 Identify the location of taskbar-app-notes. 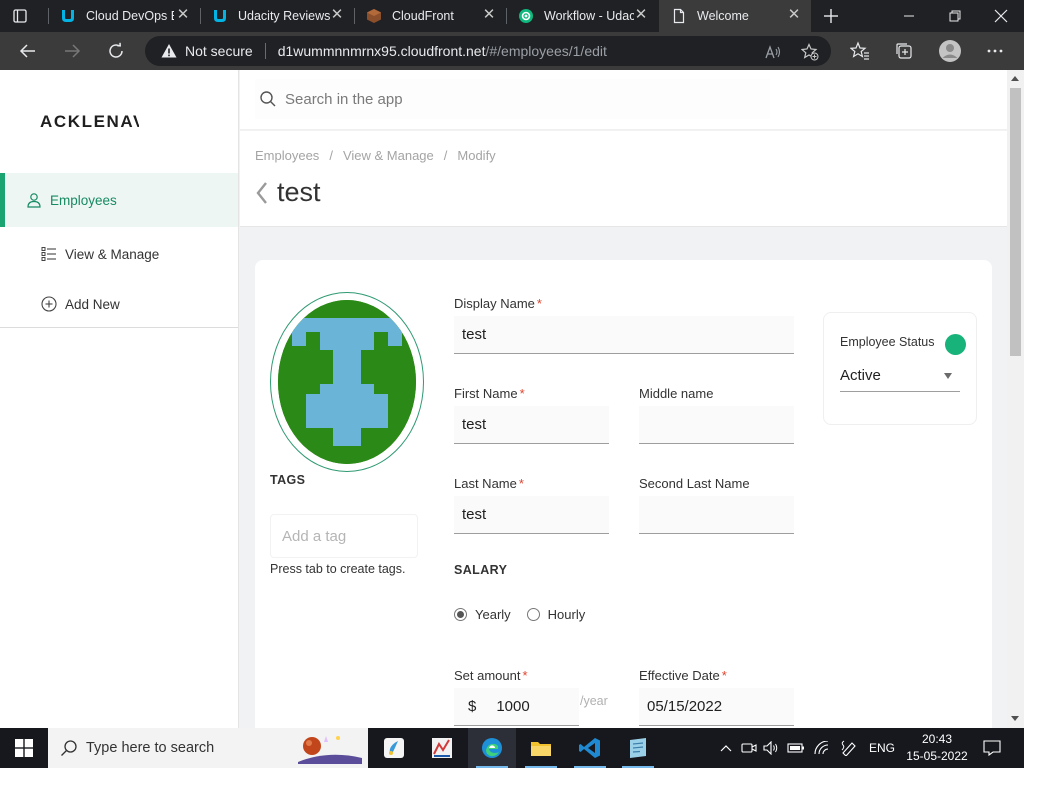
(638, 748).